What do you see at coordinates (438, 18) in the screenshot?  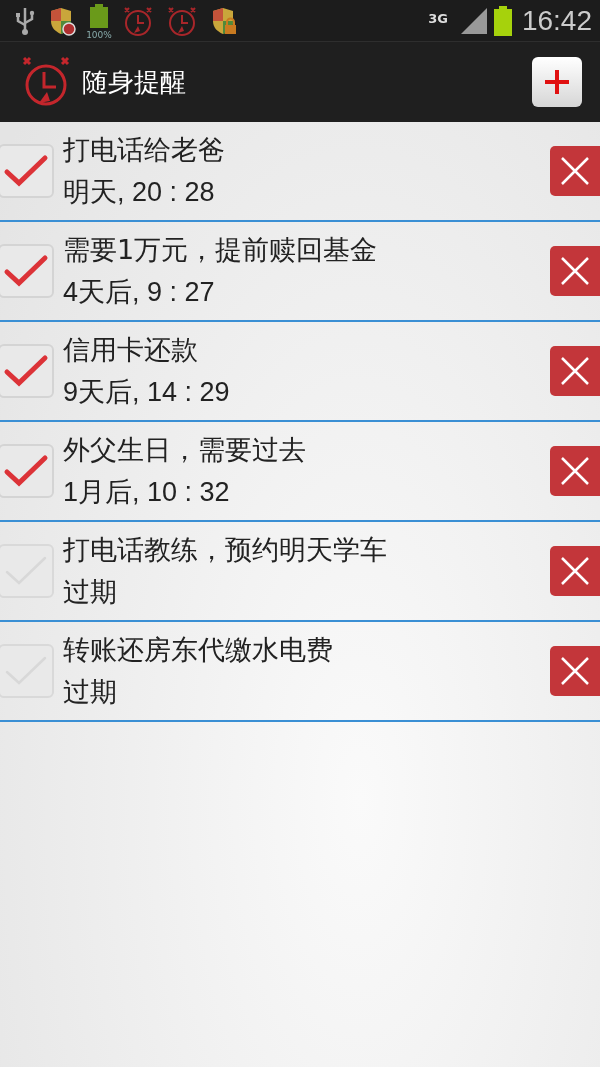 I see `network-type: 3G` at bounding box center [438, 18].